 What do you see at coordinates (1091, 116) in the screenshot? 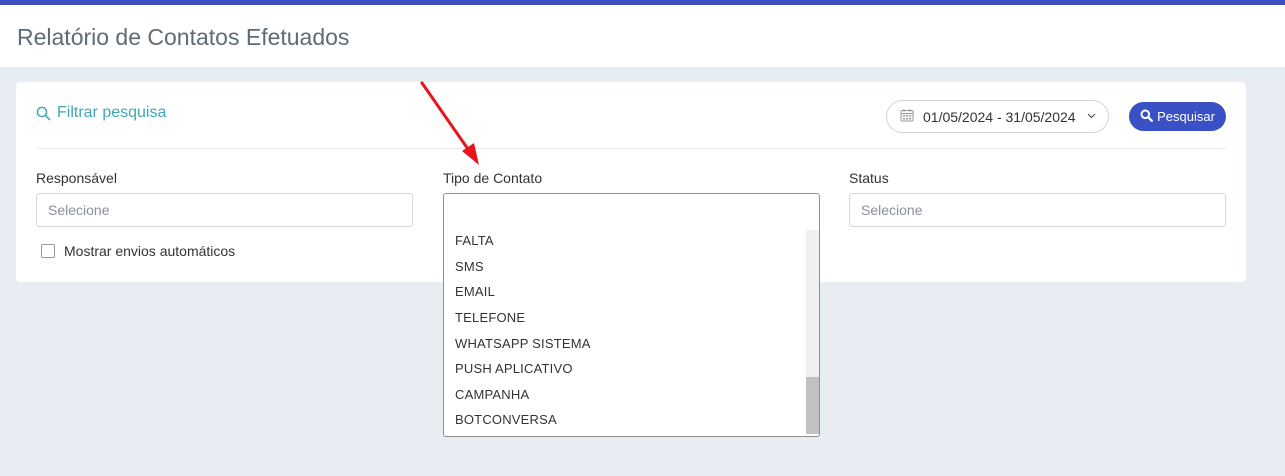
I see `chevron-down-icon` at bounding box center [1091, 116].